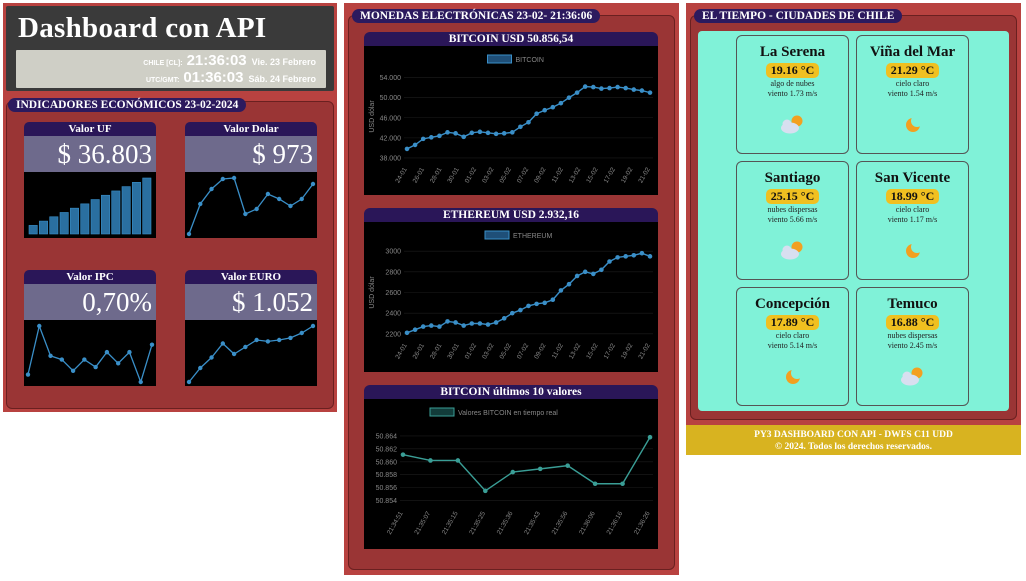 This screenshot has height=581, width=1026. Describe the element at coordinates (391, 138) in the screenshot. I see `y-tick-label: 42.000` at that location.